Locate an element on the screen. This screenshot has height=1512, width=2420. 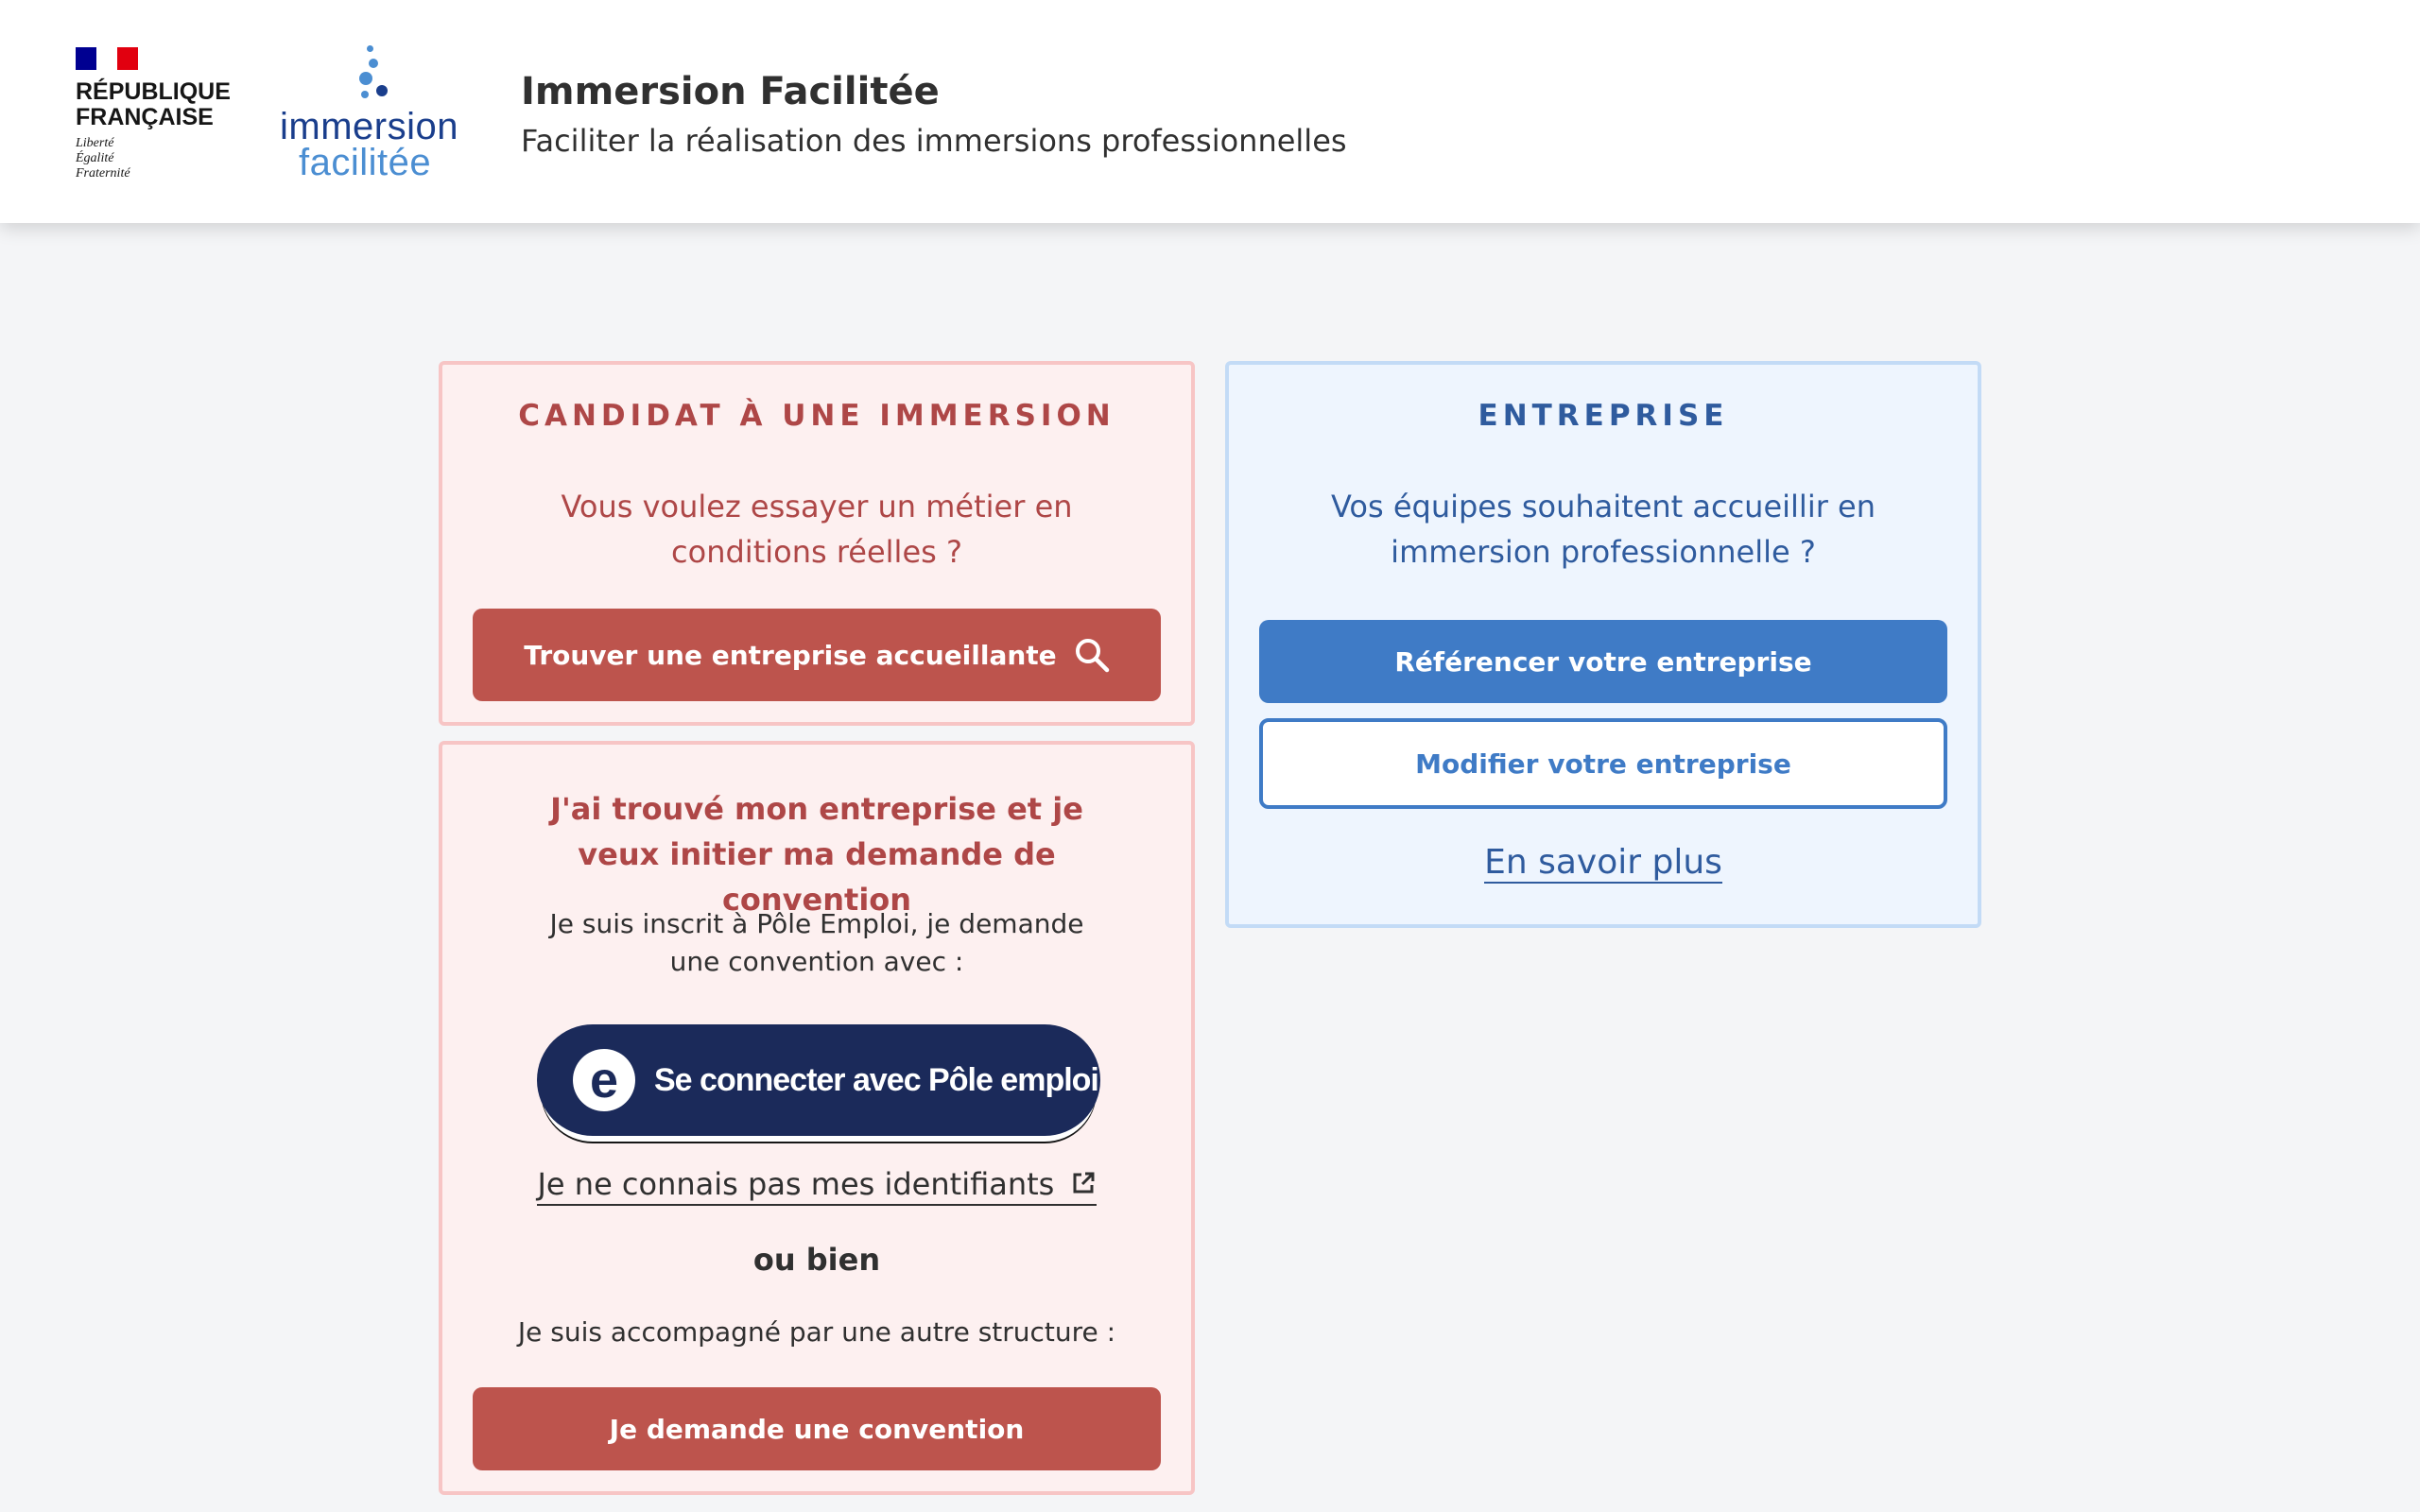
register-company-button: Référencer votre entreprise is located at coordinates (1603, 661).